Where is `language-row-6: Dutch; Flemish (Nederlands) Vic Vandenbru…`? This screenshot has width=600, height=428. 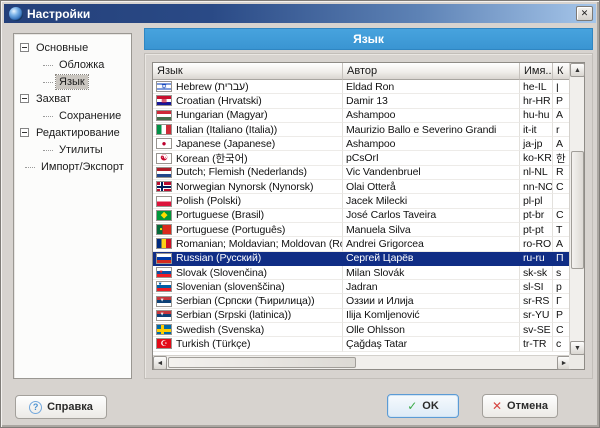
language-row-6: Dutch; Flemish (Nederlands) Vic Vandenbru… is located at coordinates (362, 173).